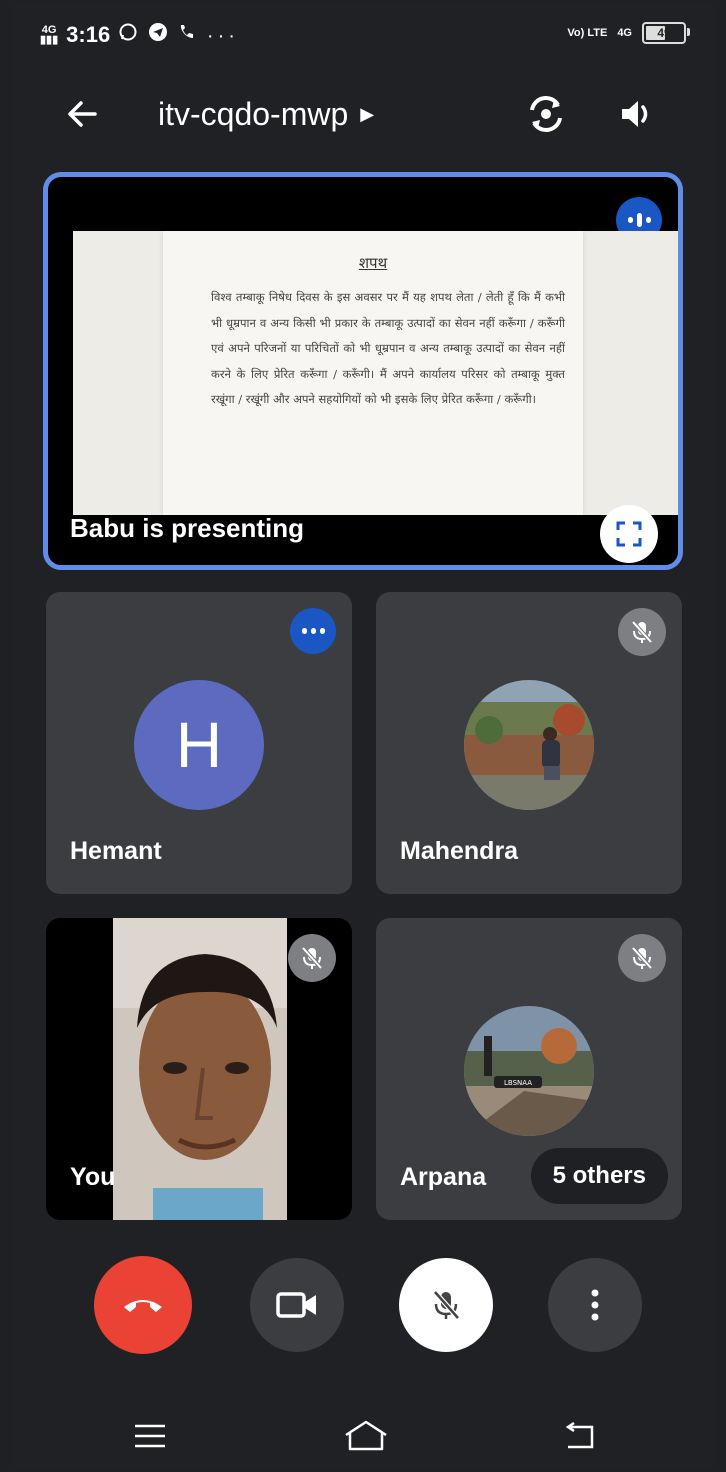  I want to click on telegram-icon, so click(157, 32).